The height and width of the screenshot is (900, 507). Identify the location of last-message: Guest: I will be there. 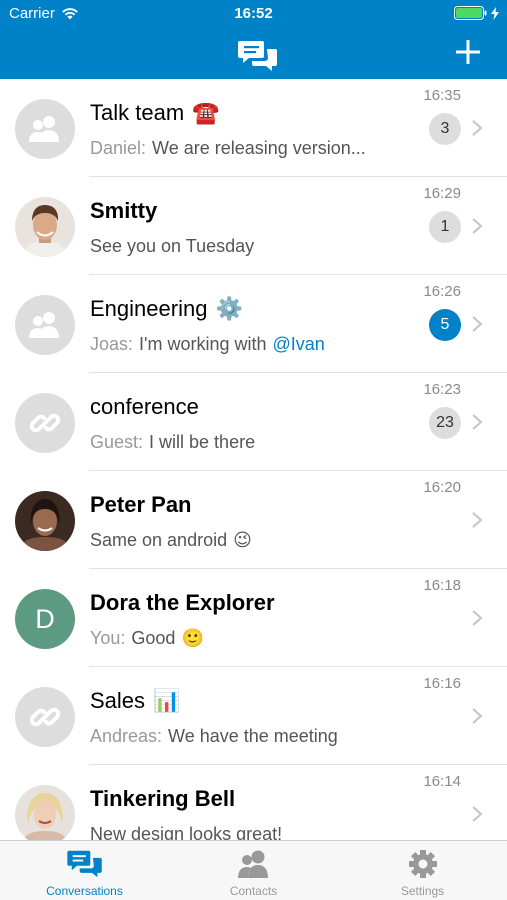
(172, 442).